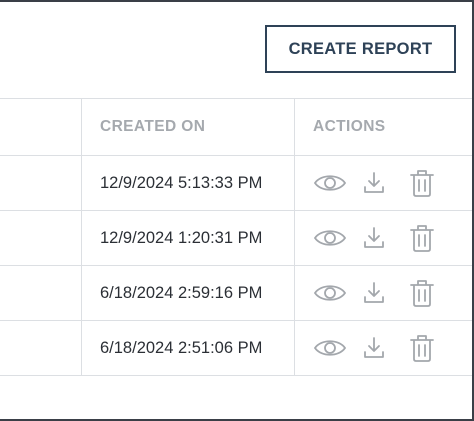 Image resolution: width=474 pixels, height=421 pixels. I want to click on created-on-value: 6/18/2024 2:51:06 PM, so click(181, 347).